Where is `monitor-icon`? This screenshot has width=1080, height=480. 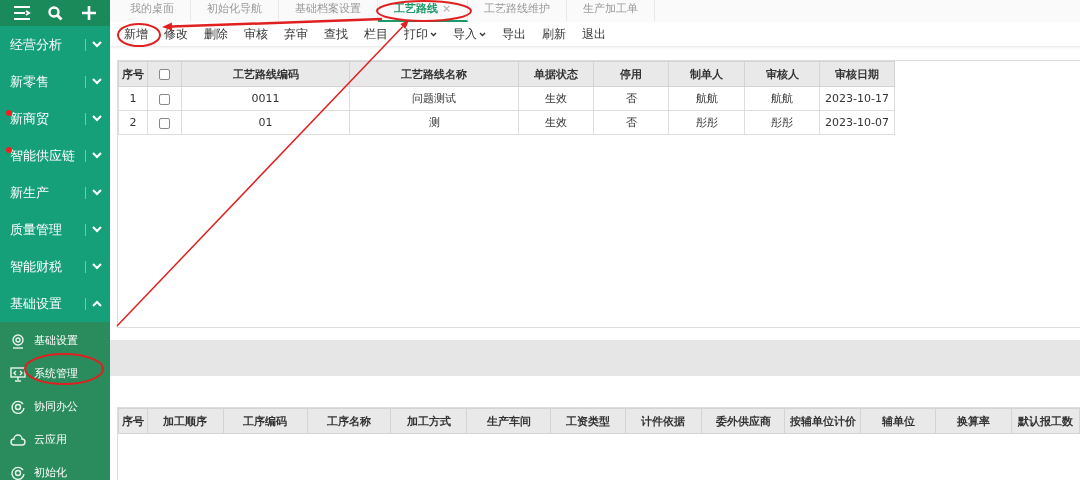
monitor-icon is located at coordinates (18, 373).